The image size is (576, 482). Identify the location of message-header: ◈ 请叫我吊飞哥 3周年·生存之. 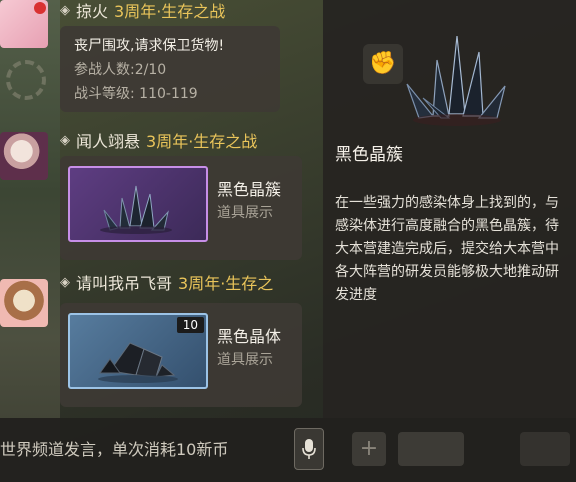
(166, 282).